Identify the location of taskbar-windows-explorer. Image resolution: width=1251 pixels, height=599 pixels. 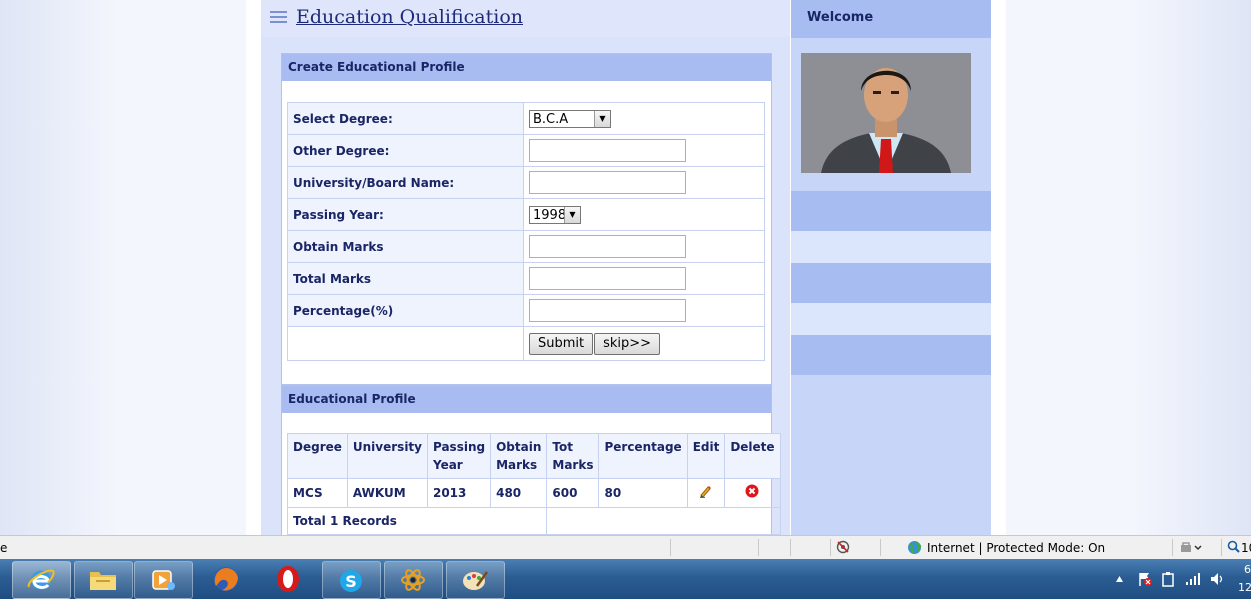
(103, 580).